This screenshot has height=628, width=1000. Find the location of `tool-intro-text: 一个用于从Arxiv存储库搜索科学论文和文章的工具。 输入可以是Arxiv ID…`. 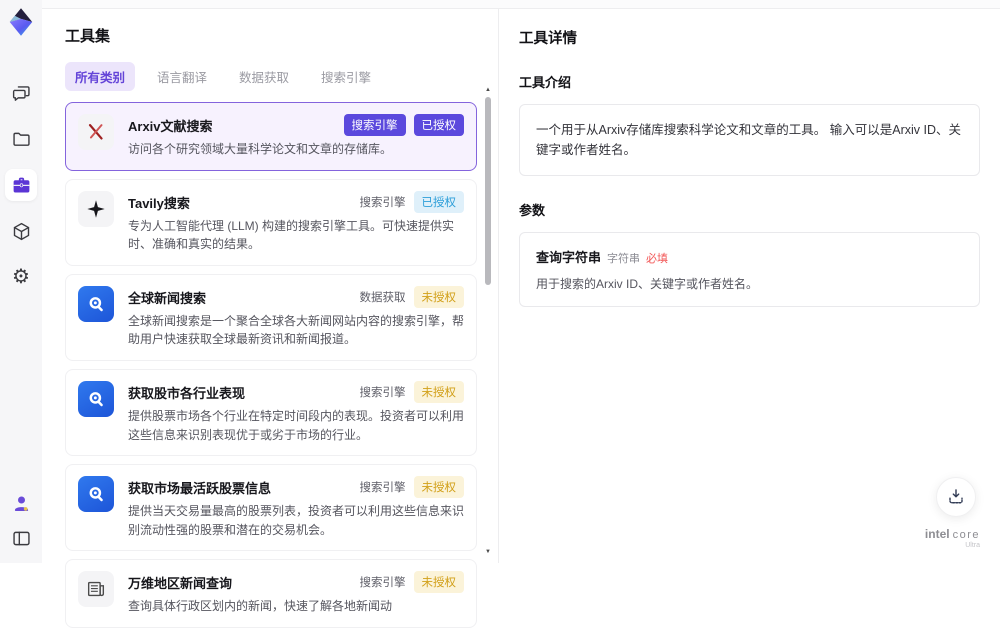

tool-intro-text: 一个用于从Arxiv存储库搜索科学论文和文章的工具。 输入可以是Arxiv ID… is located at coordinates (749, 140).